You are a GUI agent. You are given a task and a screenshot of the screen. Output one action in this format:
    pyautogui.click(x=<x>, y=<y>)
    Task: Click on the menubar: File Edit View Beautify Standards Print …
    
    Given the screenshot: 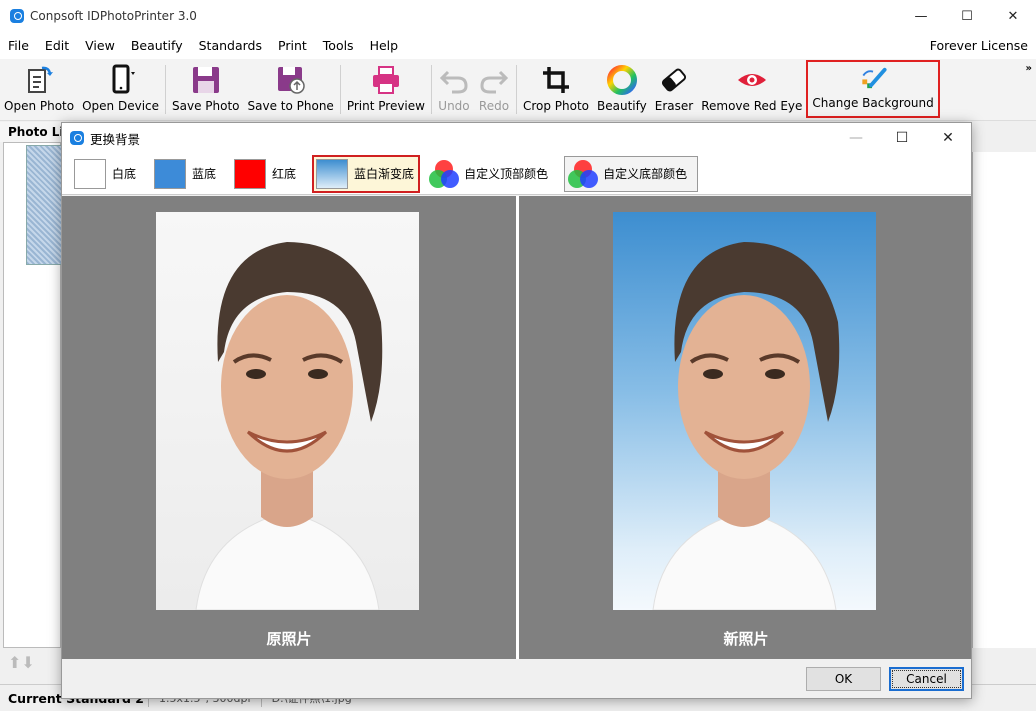 What is the action you would take?
    pyautogui.click(x=518, y=45)
    